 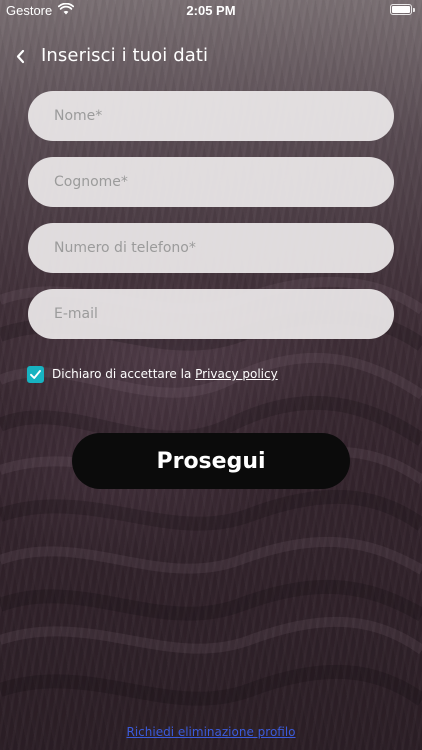 I want to click on checkmark-icon, so click(x=35, y=374).